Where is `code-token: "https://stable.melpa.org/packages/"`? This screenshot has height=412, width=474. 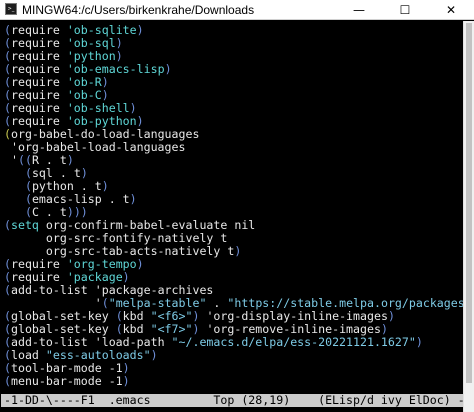
code-token: "https://stable.melpa.org/packages/" is located at coordinates (345, 303).